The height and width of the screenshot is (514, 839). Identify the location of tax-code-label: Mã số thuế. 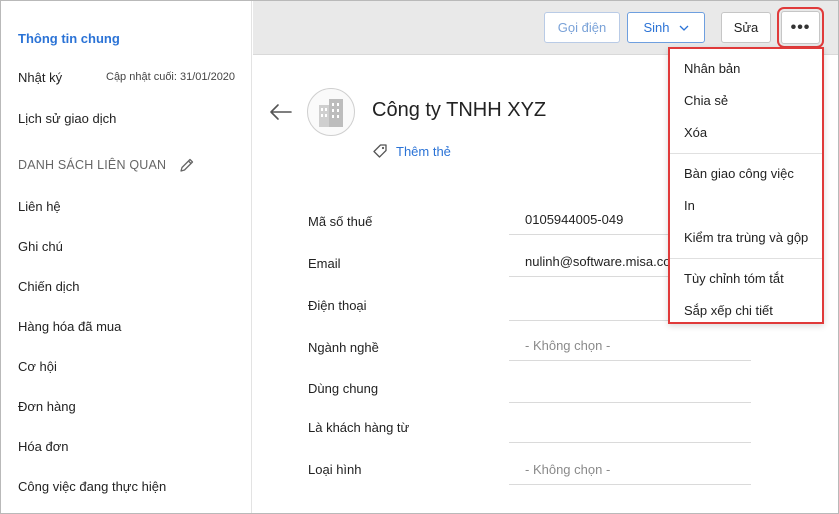
(340, 221).